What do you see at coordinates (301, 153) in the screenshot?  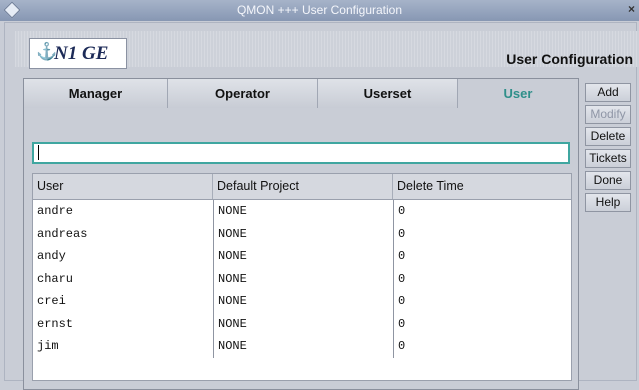 I see `user-filter-input` at bounding box center [301, 153].